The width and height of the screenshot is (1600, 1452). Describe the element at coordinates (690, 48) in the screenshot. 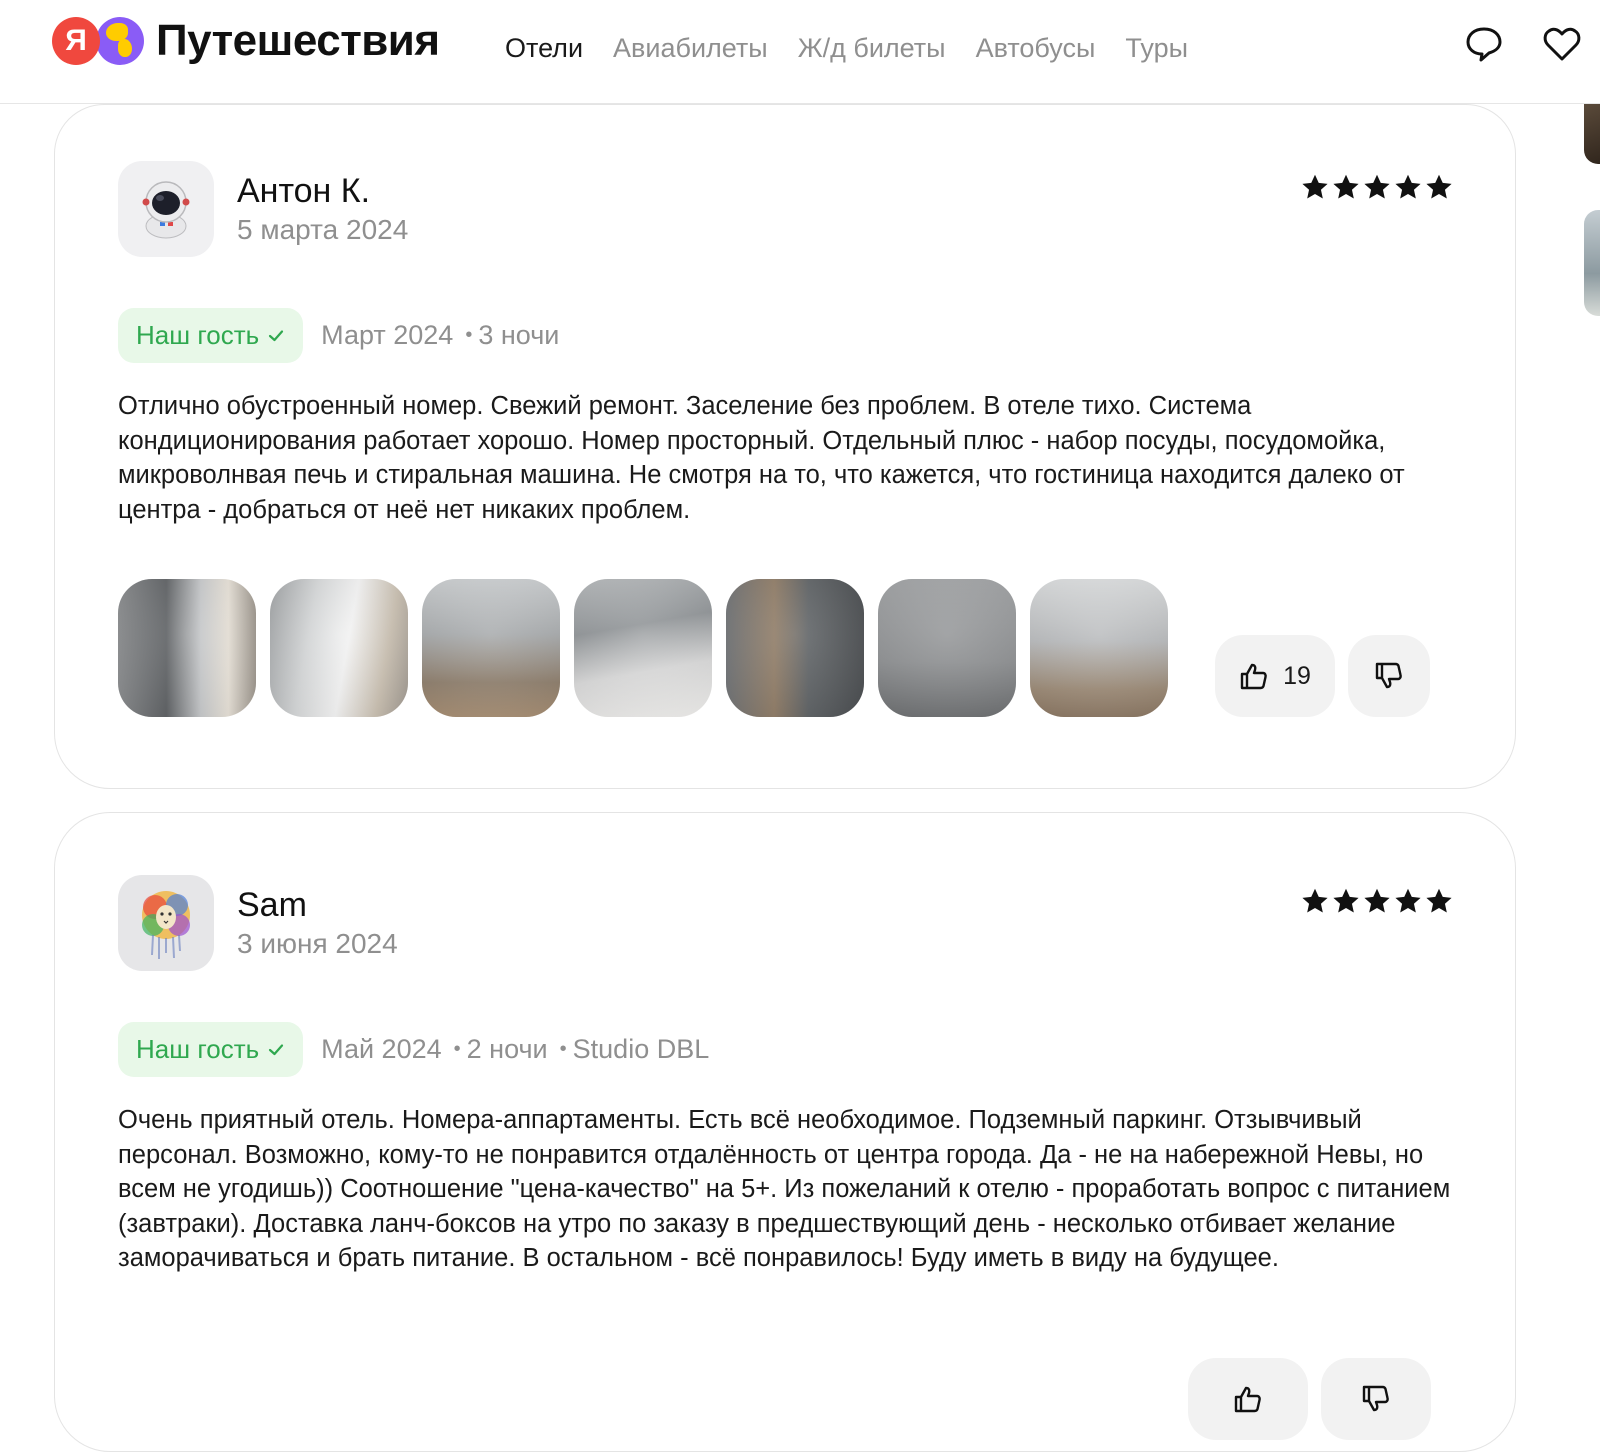

I see `nav-flights: Авиабилеты` at that location.